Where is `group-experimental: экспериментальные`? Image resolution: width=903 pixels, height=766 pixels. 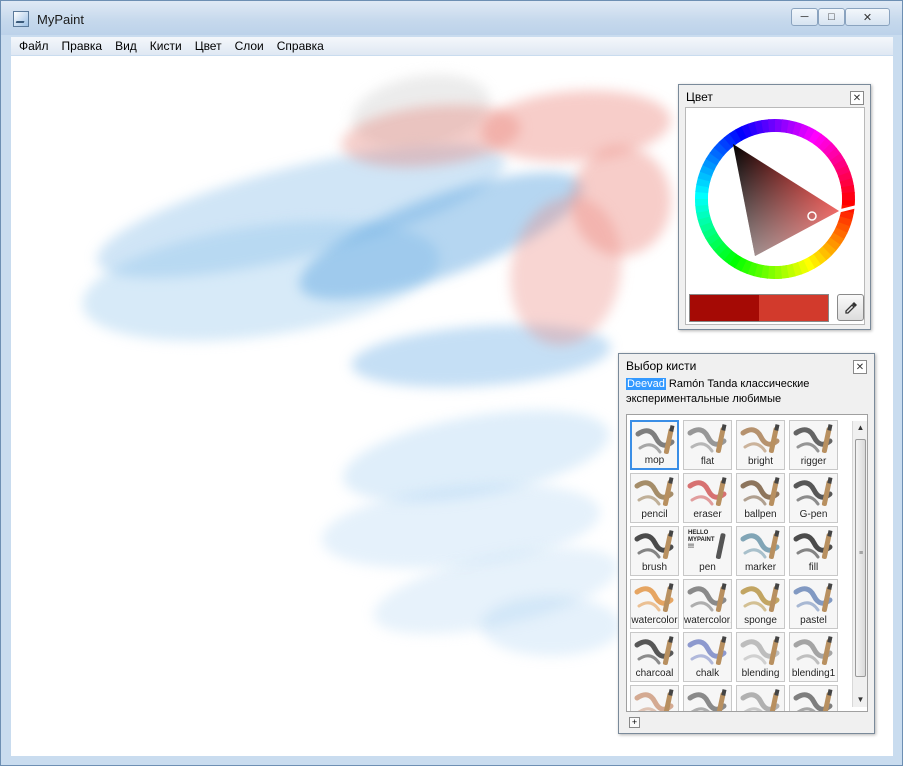 group-experimental: экспериментальные is located at coordinates (677, 399).